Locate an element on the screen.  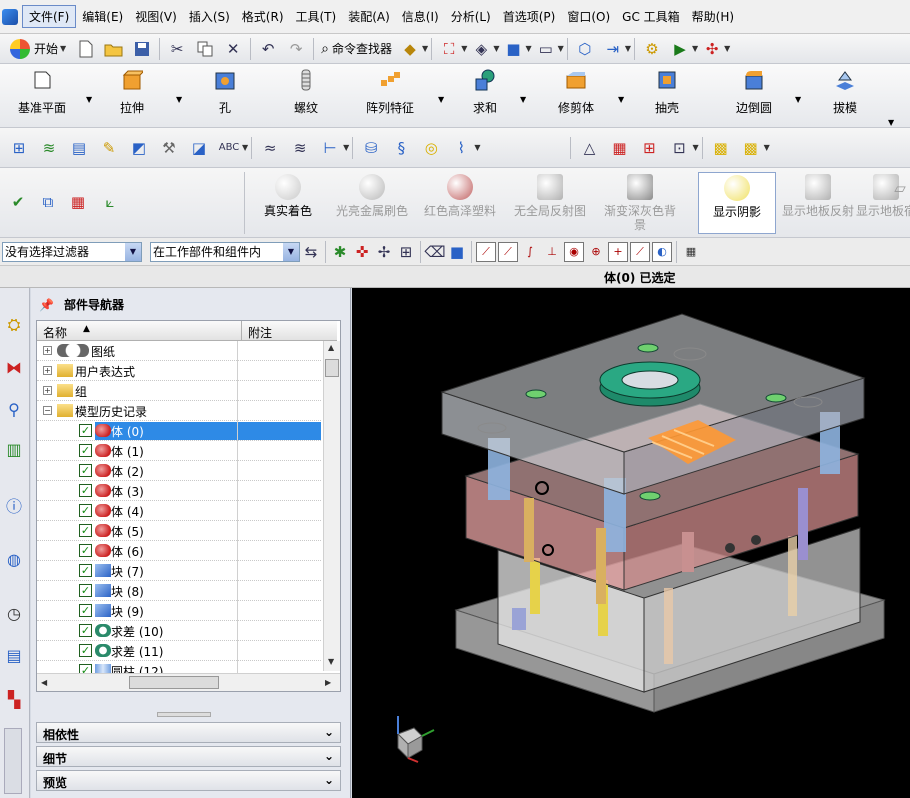
menu-insert: 插入(S) is located at coordinates (209, 16).